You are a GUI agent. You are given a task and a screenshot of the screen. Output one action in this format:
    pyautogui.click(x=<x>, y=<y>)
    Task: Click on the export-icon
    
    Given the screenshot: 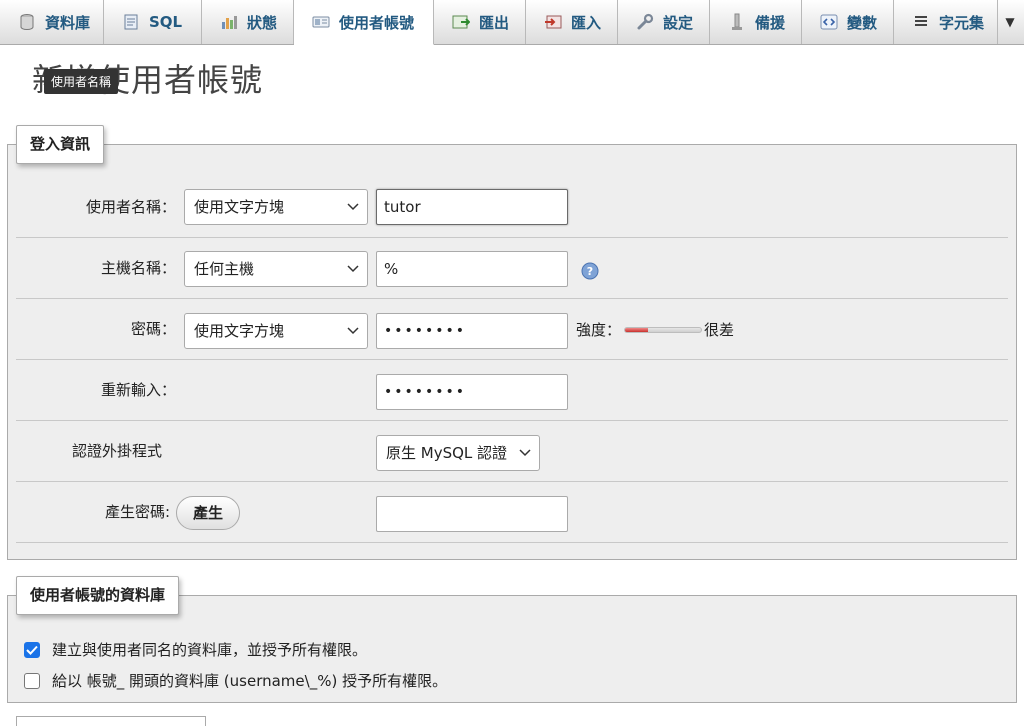 What is the action you would take?
    pyautogui.click(x=461, y=22)
    